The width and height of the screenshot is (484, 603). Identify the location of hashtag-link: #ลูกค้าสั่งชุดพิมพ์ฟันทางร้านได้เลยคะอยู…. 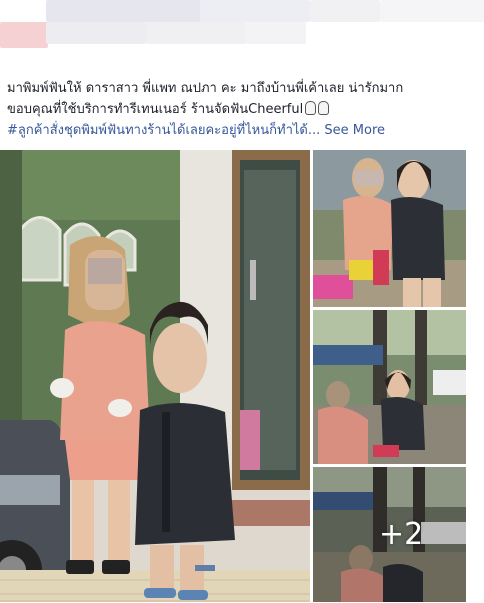
(163, 130).